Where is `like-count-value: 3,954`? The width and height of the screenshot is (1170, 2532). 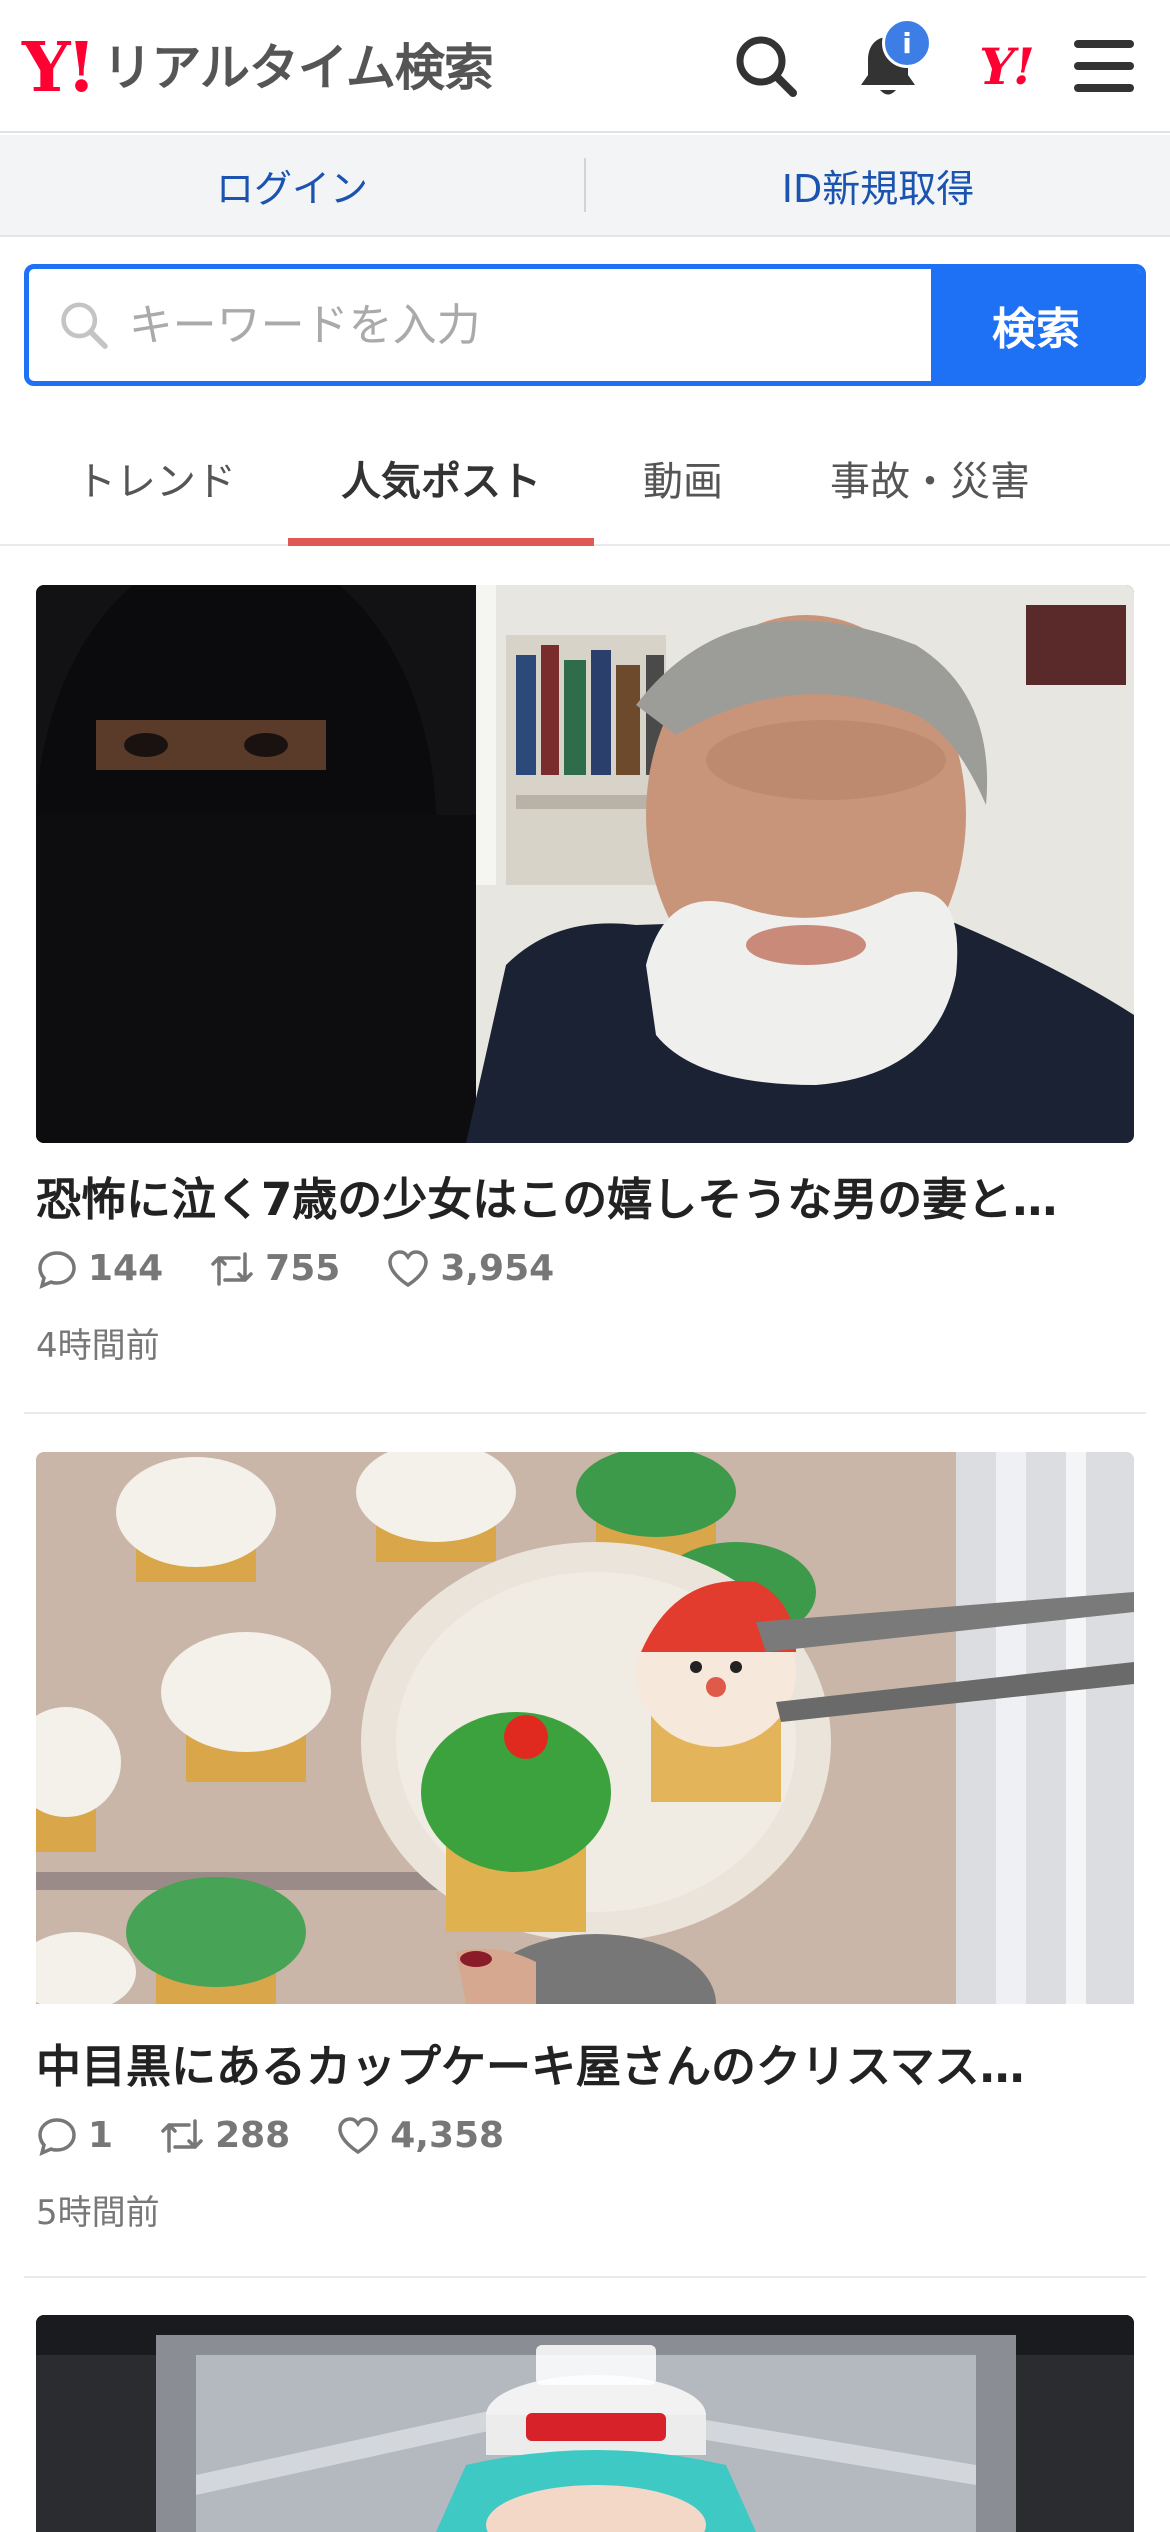 like-count-value: 3,954 is located at coordinates (497, 1268).